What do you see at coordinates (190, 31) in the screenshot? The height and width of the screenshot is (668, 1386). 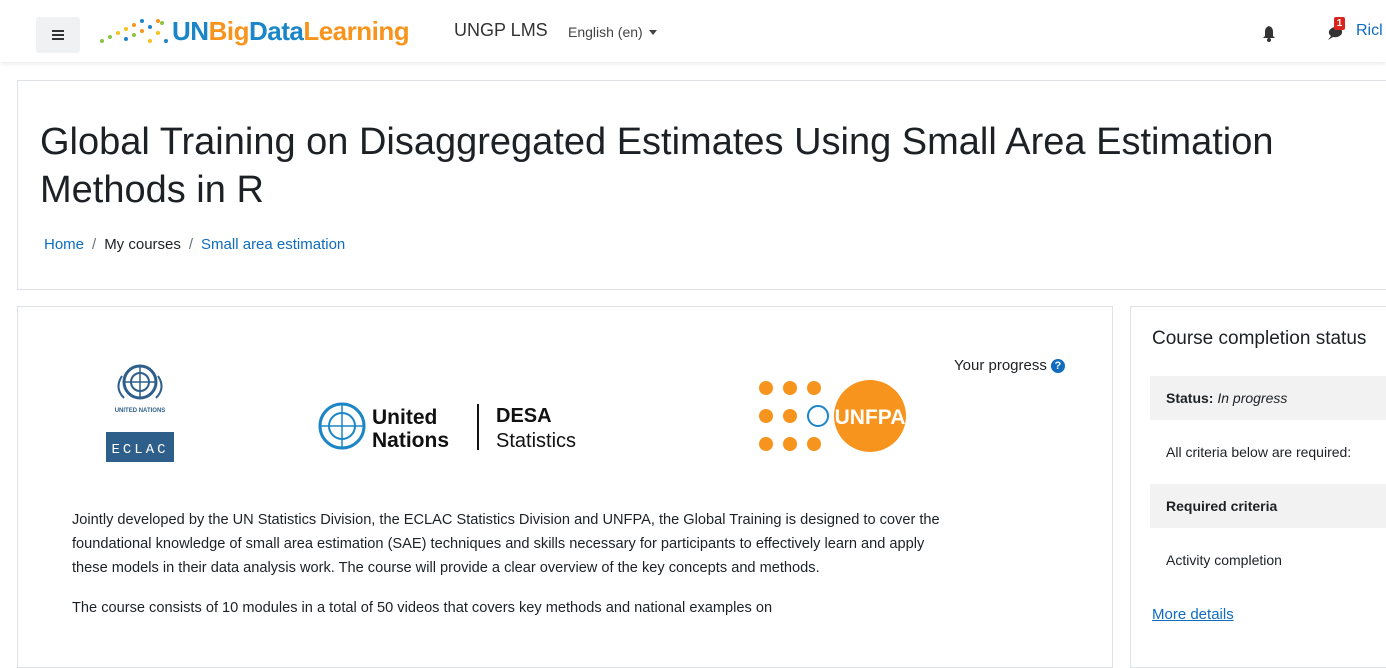 I see `brand-un: UN` at bounding box center [190, 31].